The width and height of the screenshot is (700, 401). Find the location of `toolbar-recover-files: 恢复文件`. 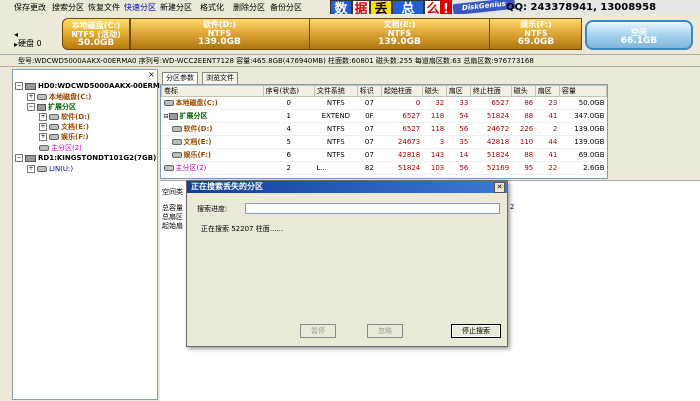

toolbar-recover-files: 恢复文件 is located at coordinates (104, 7).